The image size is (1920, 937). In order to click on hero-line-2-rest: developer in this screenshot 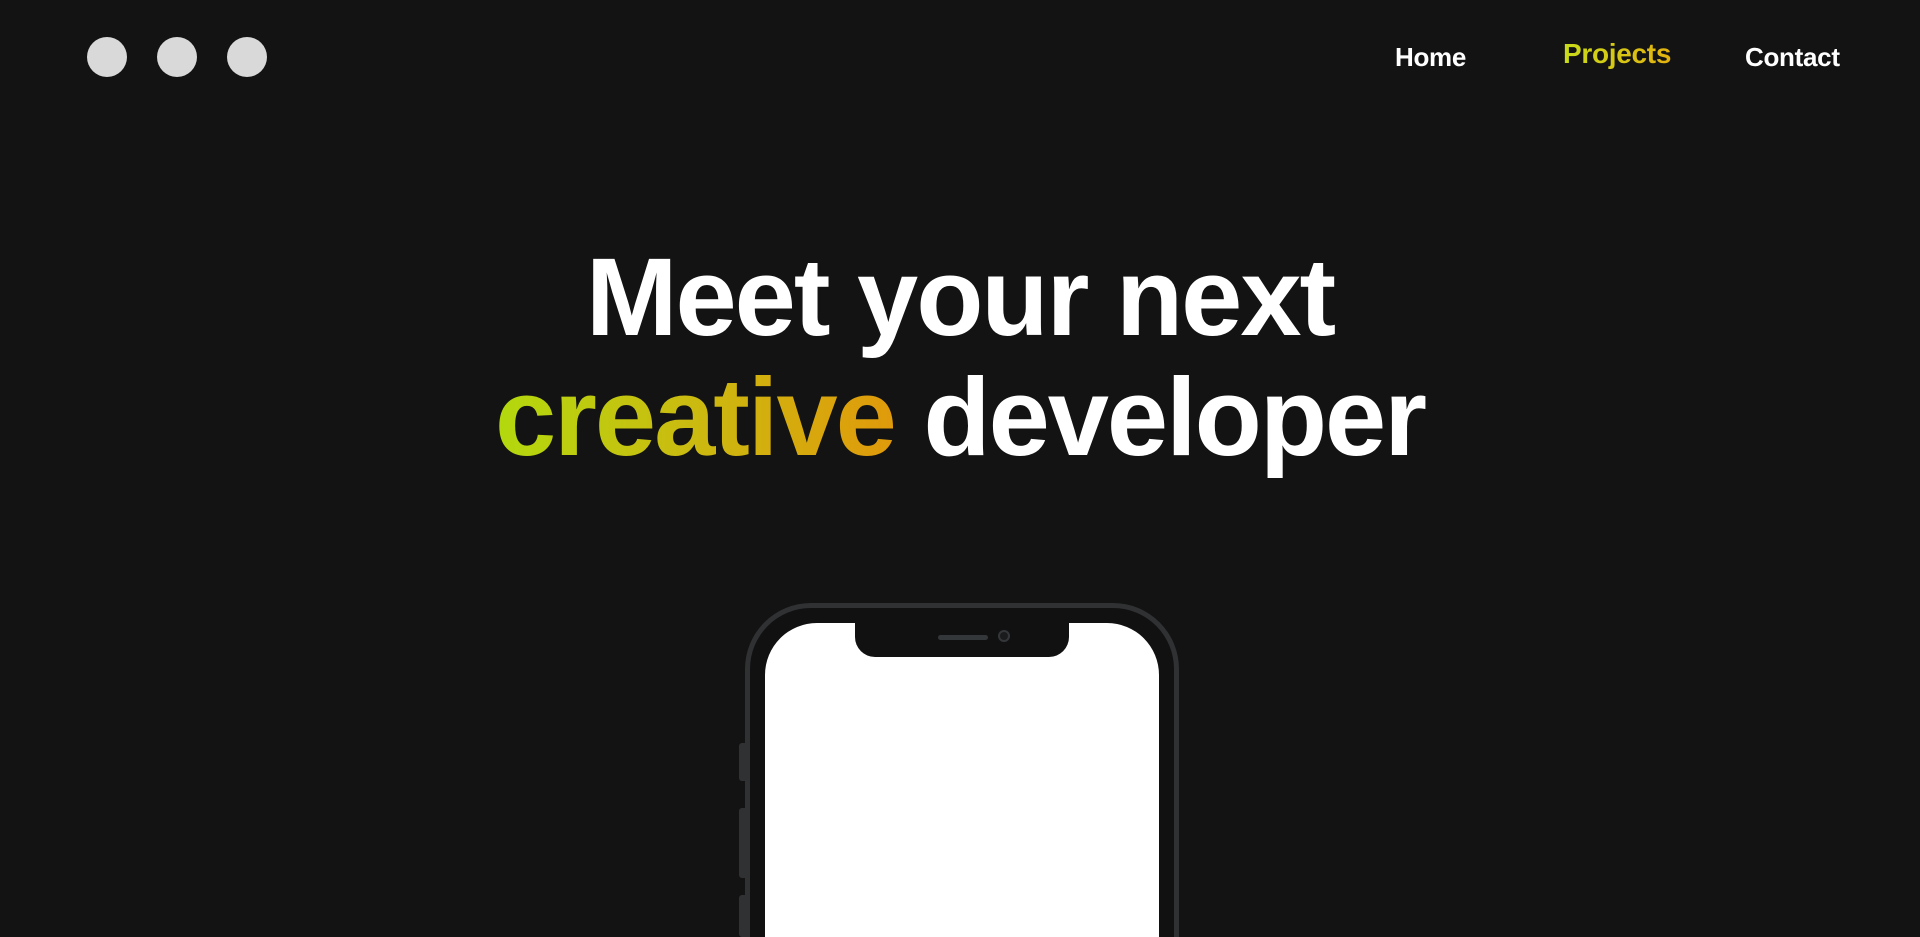, I will do `click(1175, 417)`.